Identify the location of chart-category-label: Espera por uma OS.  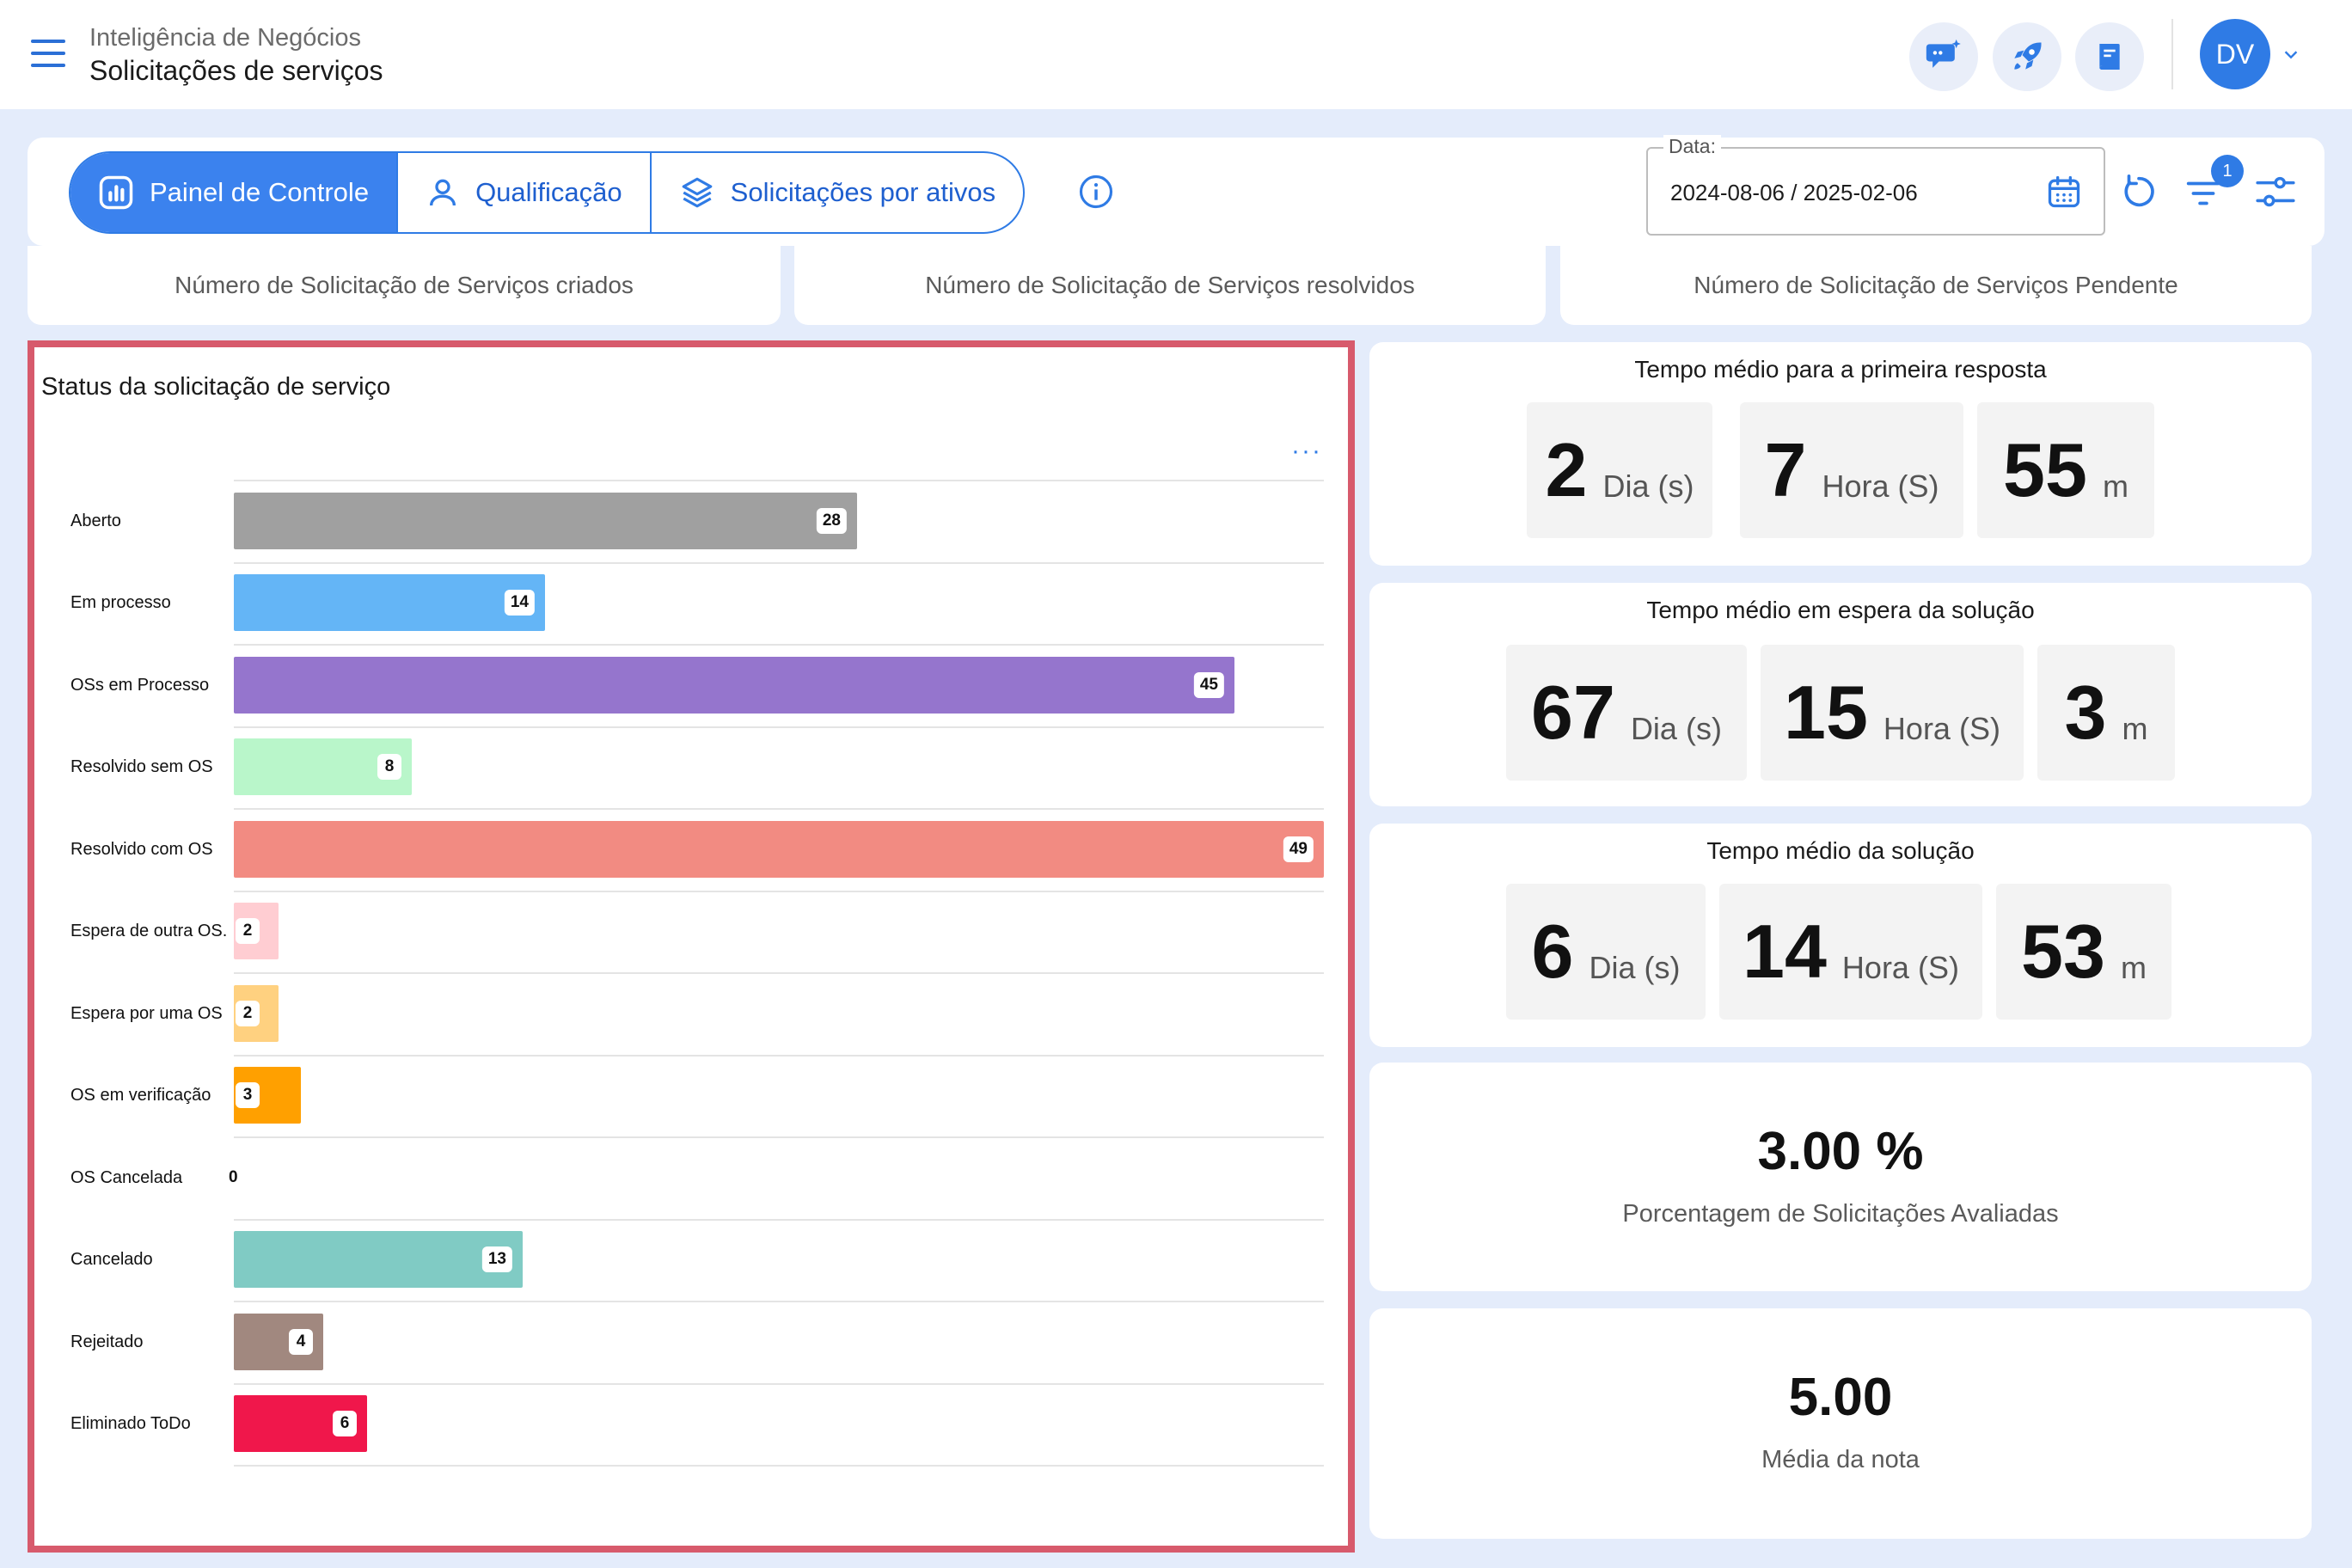
(146, 1013).